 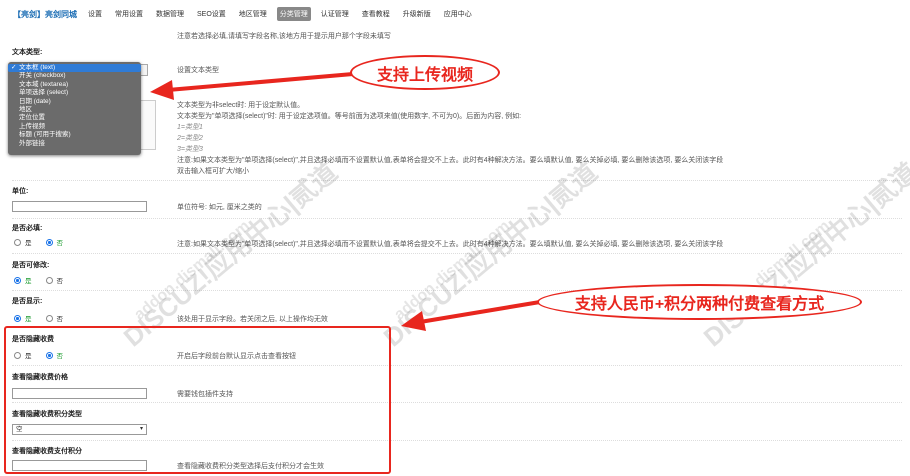 What do you see at coordinates (197, 400) in the screenshot?
I see `highlight-box` at bounding box center [197, 400].